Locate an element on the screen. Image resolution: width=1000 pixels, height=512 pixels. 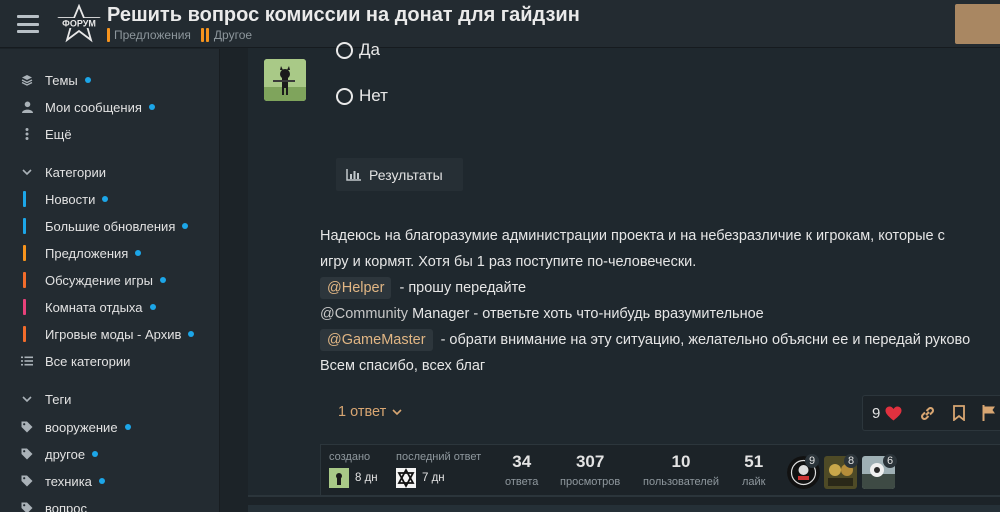
poll-results-button: Результаты is located at coordinates (399, 174).